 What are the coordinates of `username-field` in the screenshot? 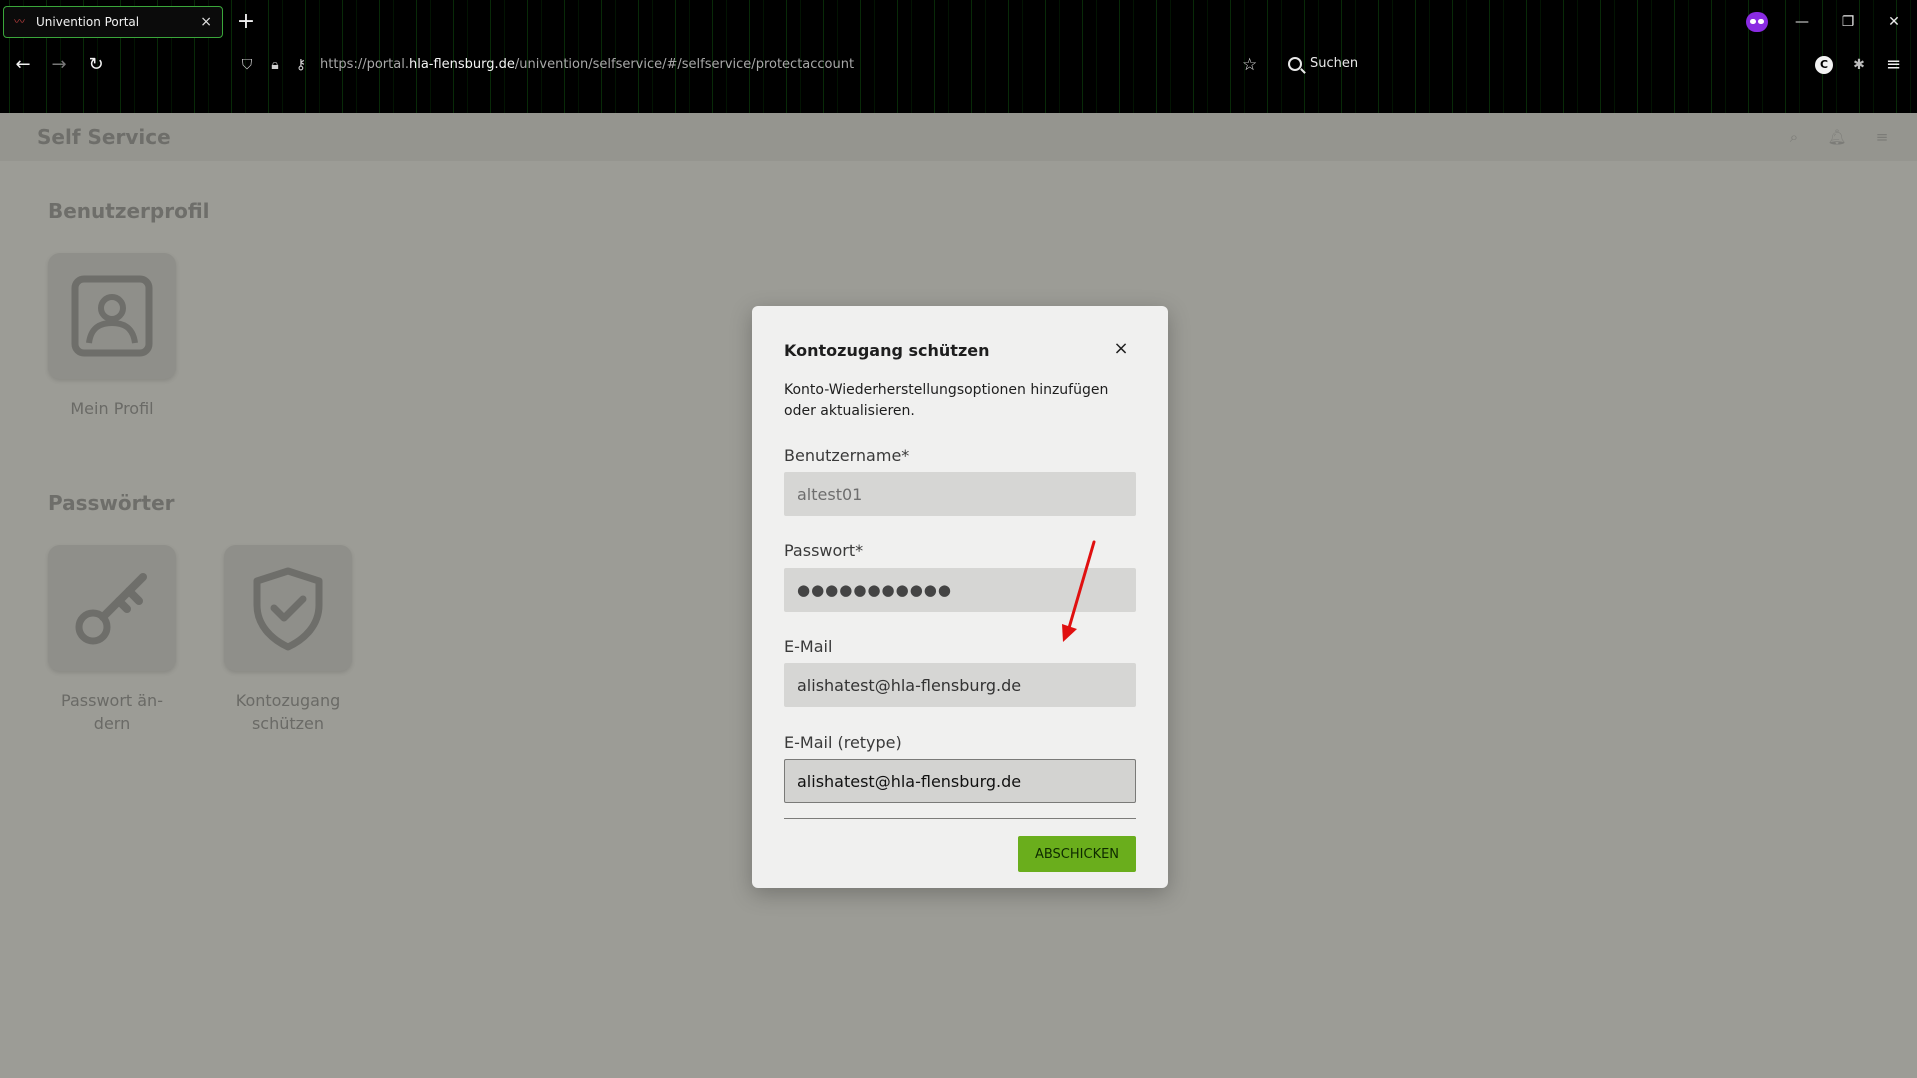 It's located at (960, 494).